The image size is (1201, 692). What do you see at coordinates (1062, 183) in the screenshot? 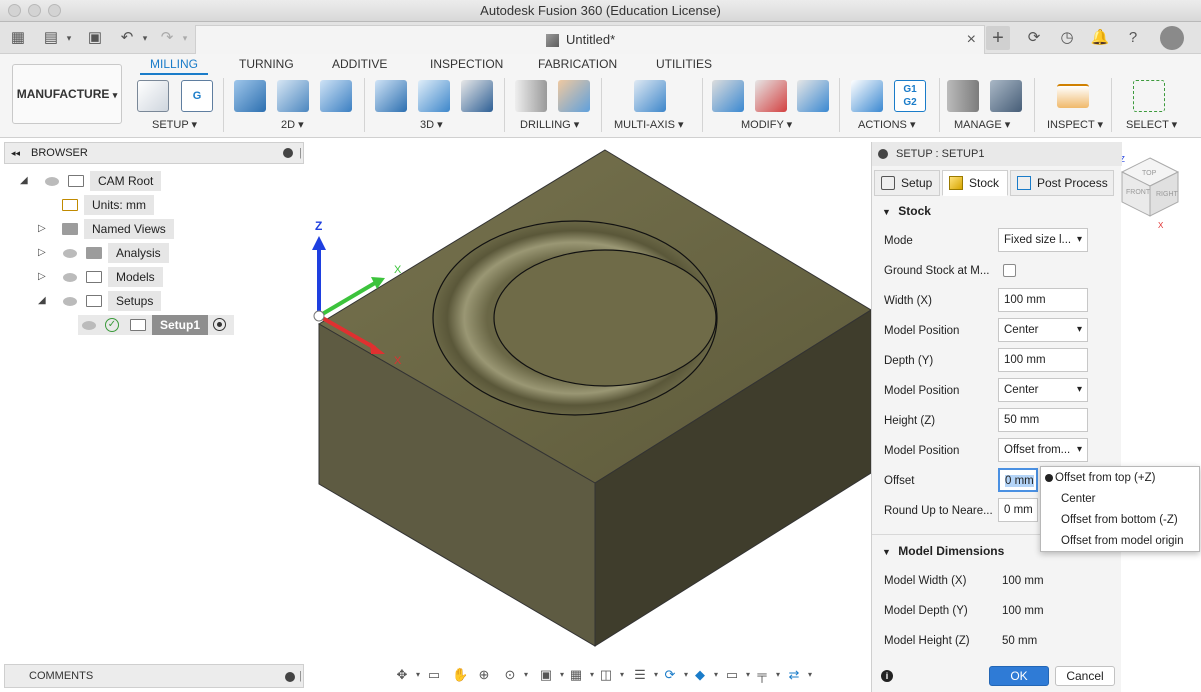
I see `tab-post-process: Post Process` at bounding box center [1062, 183].